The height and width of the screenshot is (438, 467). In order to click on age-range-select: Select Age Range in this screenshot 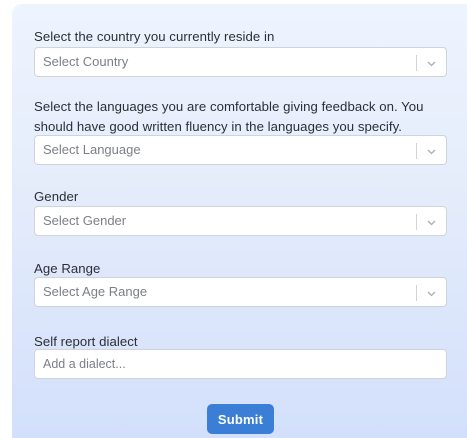, I will do `click(240, 292)`.